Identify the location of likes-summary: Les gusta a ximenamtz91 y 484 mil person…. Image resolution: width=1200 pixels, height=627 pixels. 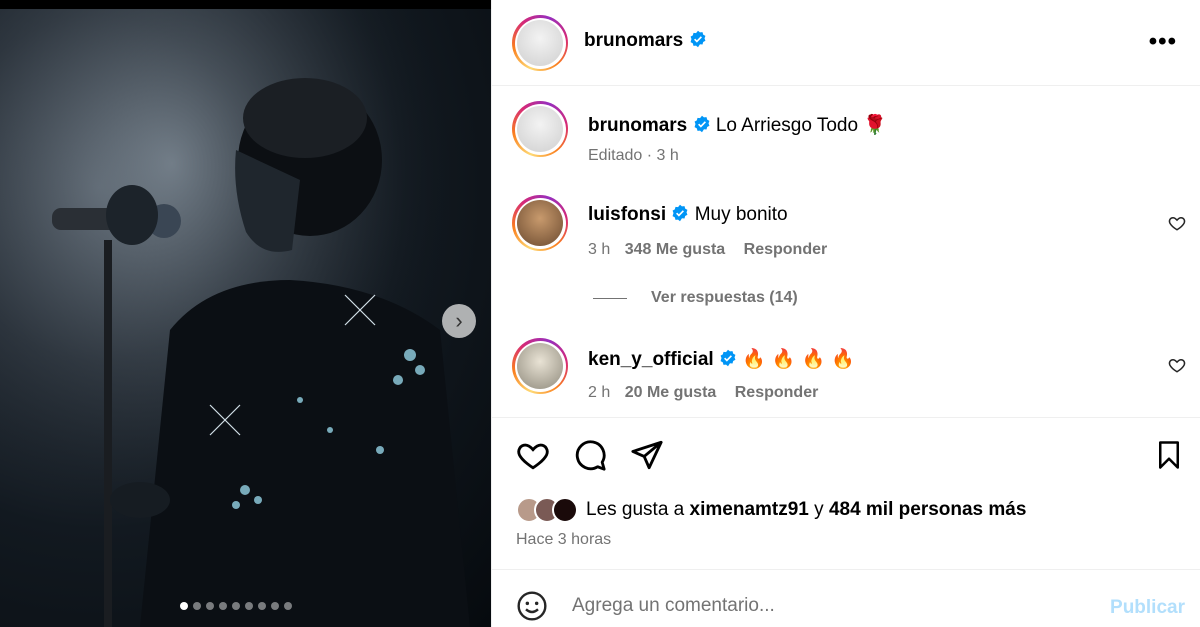
(771, 510).